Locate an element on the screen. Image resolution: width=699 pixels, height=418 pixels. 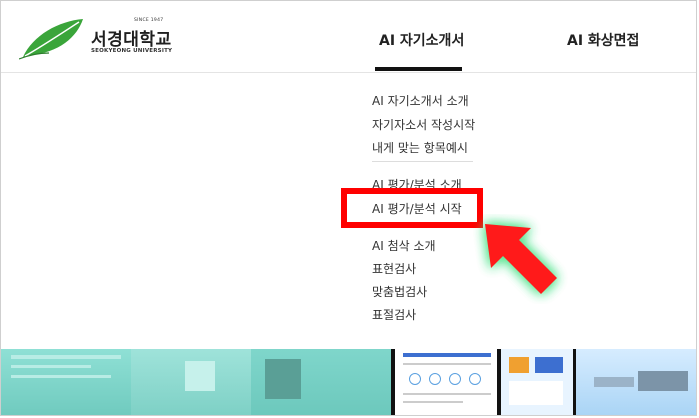
nav-active-indicator is located at coordinates (418, 69).